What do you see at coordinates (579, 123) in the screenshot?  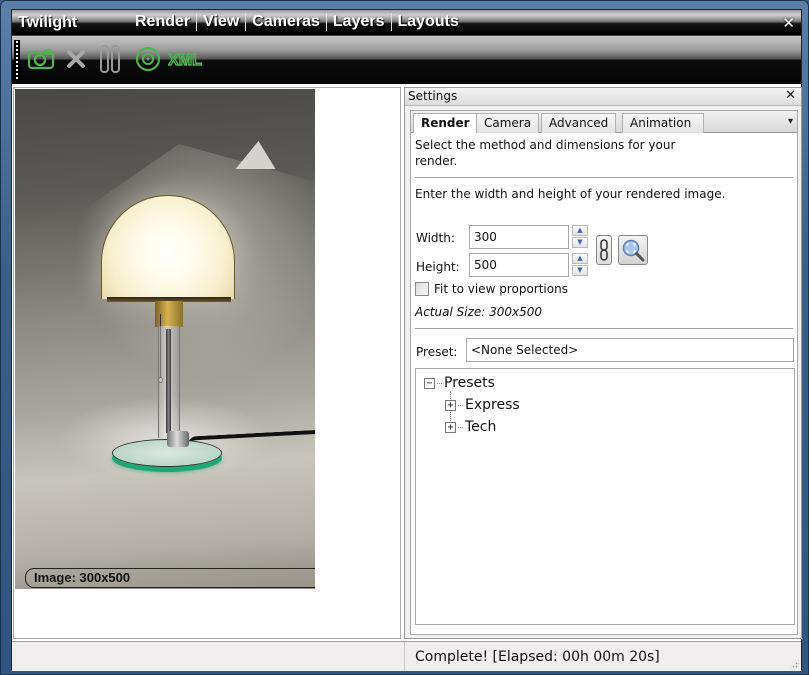 I see `tab-advanced: Advanced` at bounding box center [579, 123].